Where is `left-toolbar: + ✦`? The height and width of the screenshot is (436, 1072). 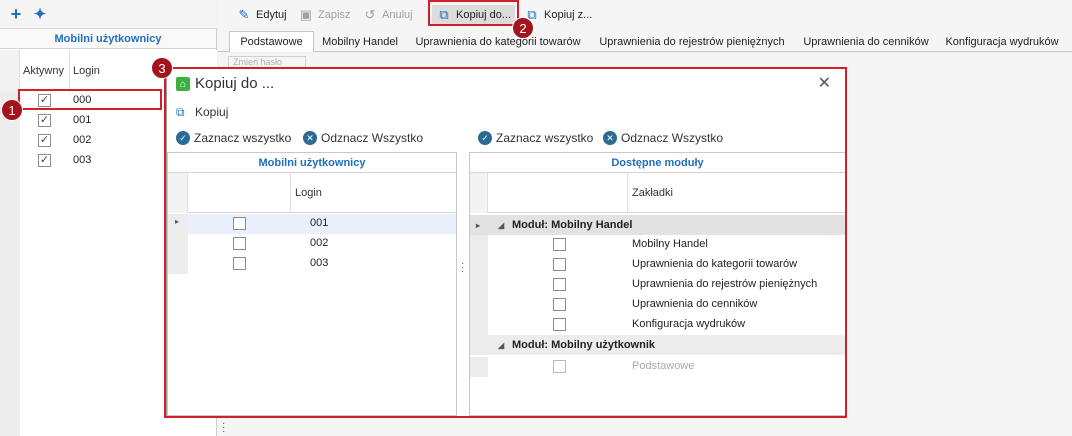
left-toolbar: + ✦ is located at coordinates (108, 14).